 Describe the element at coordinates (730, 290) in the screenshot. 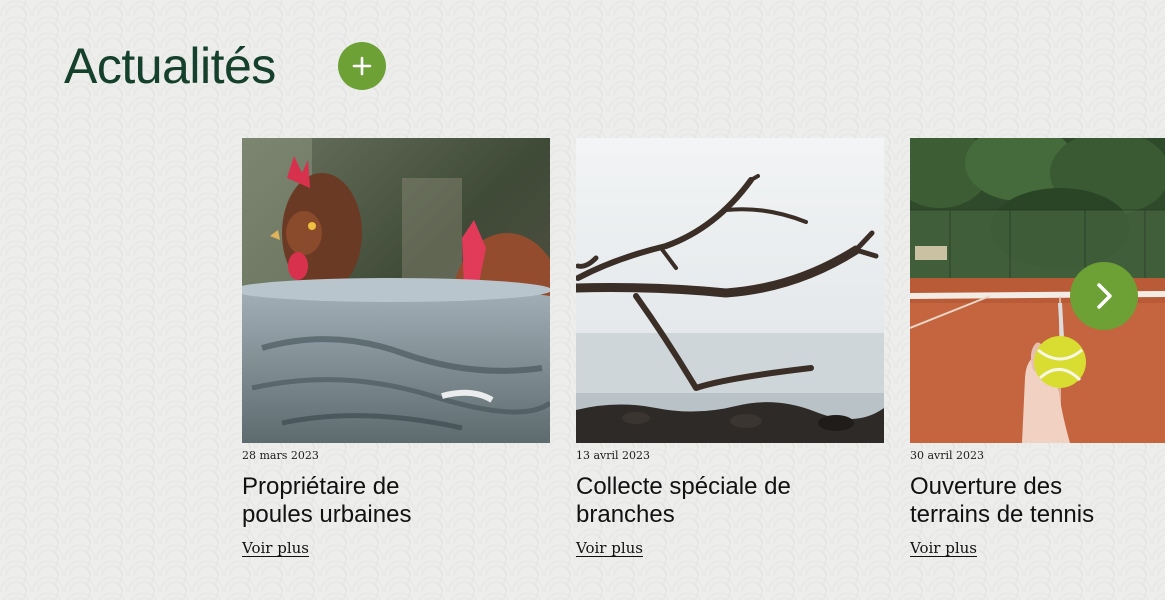

I see `news-image-branches` at that location.